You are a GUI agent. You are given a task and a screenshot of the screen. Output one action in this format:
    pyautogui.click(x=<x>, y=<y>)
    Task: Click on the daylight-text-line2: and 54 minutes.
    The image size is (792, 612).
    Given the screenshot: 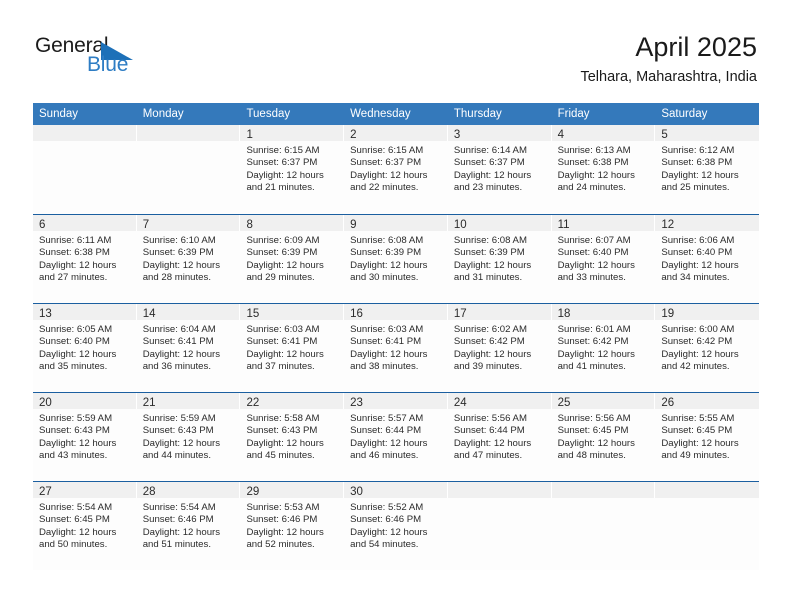 What is the action you would take?
    pyautogui.click(x=384, y=545)
    